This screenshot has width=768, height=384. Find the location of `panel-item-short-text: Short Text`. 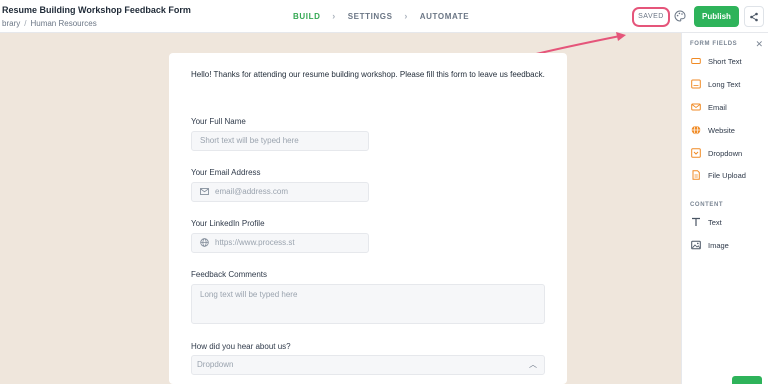

panel-item-short-text: Short Text is located at coordinates (716, 61).